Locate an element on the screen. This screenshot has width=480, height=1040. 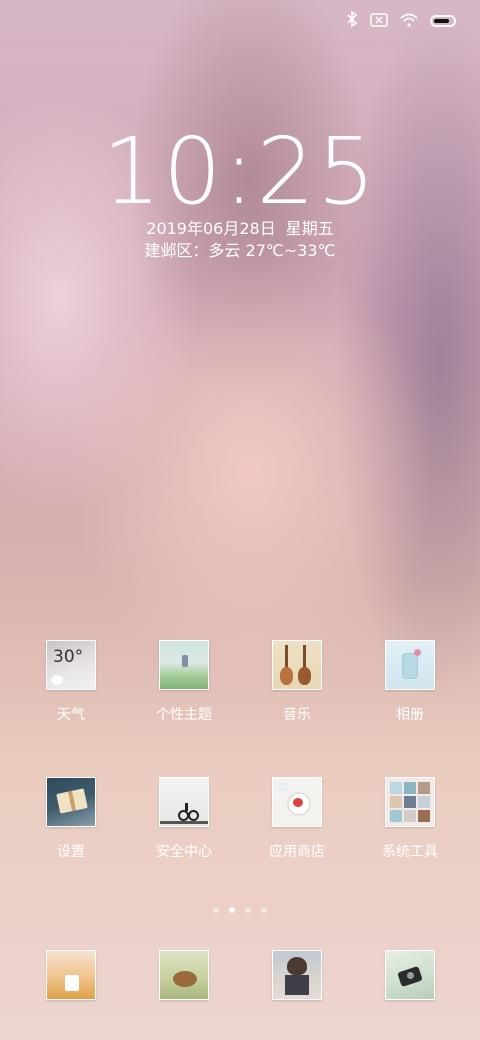
app-security: 安全中心 is located at coordinates (184, 819).